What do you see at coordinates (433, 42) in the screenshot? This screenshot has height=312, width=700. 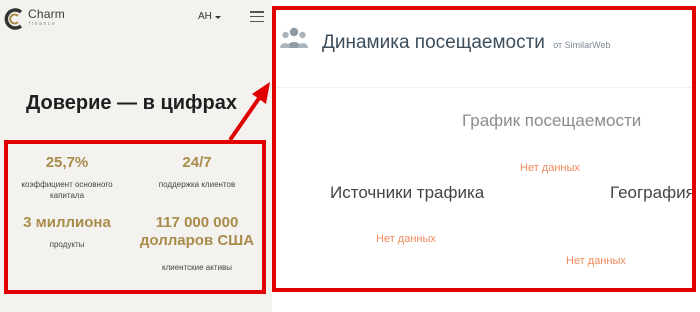 I see `widget-title-text: Динамика посещаемости` at bounding box center [433, 42].